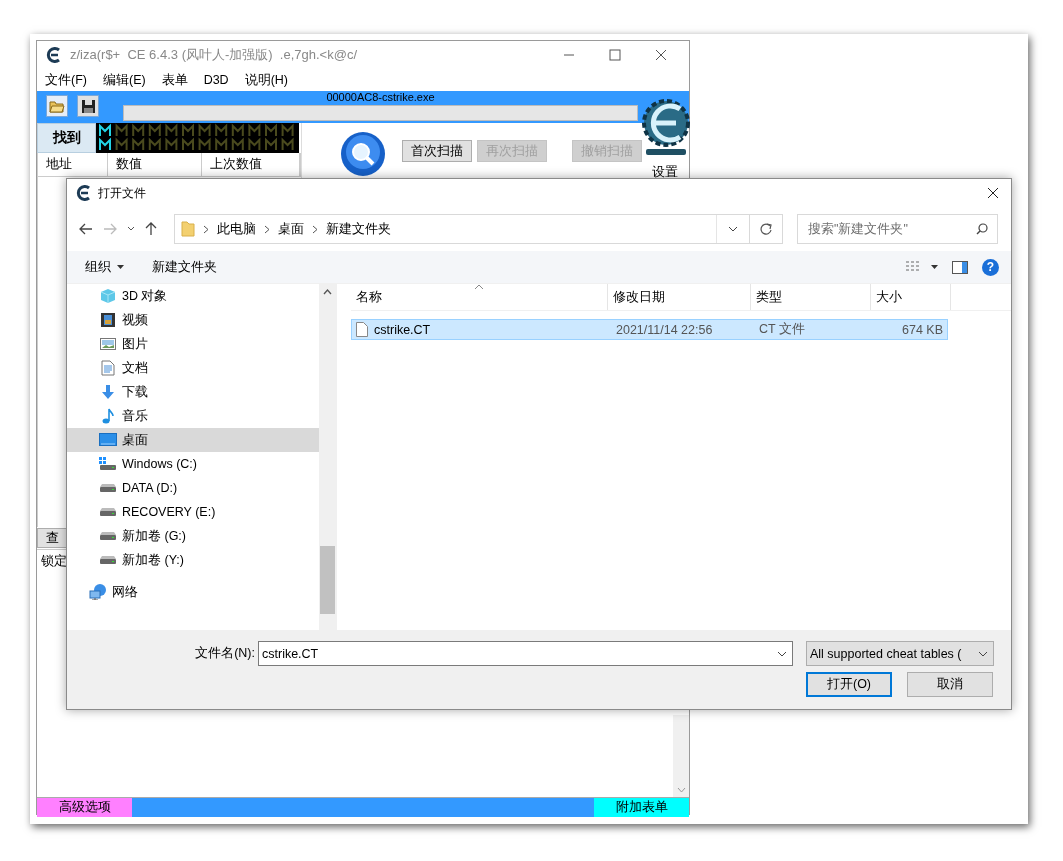  I want to click on breadcrumb: 此电脑, so click(236, 229).